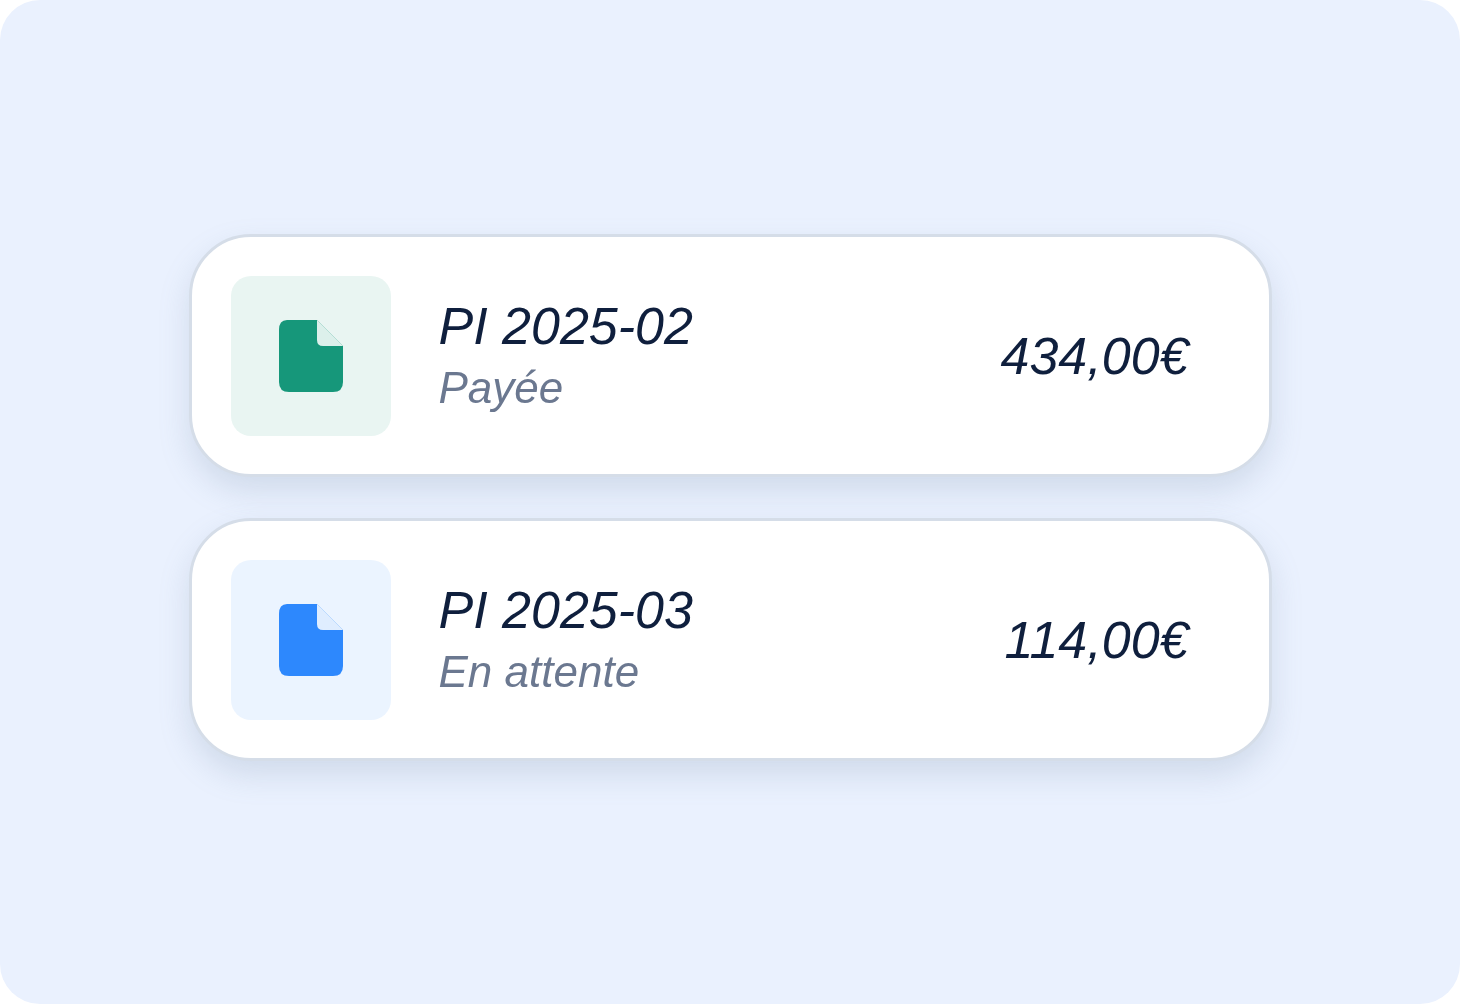 Image resolution: width=1460 pixels, height=1004 pixels. Describe the element at coordinates (566, 327) in the screenshot. I see `invoice-title: PI 2025-02` at that location.